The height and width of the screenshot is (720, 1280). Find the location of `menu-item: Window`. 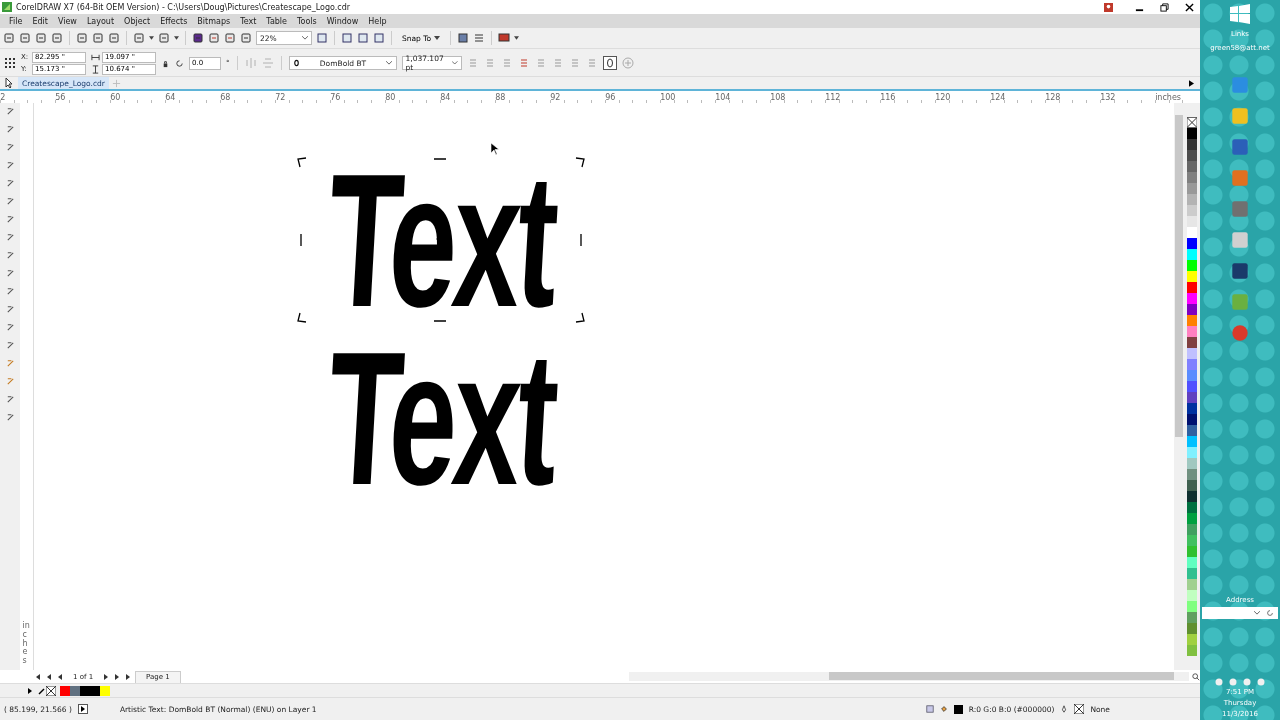

menu-item: Window is located at coordinates (342, 21).